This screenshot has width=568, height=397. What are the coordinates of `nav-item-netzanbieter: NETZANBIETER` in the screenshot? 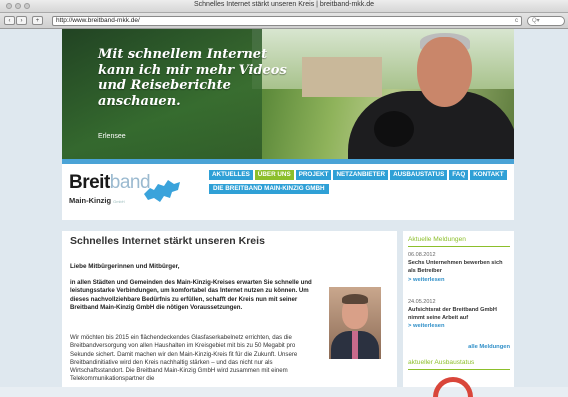 It's located at (361, 175).